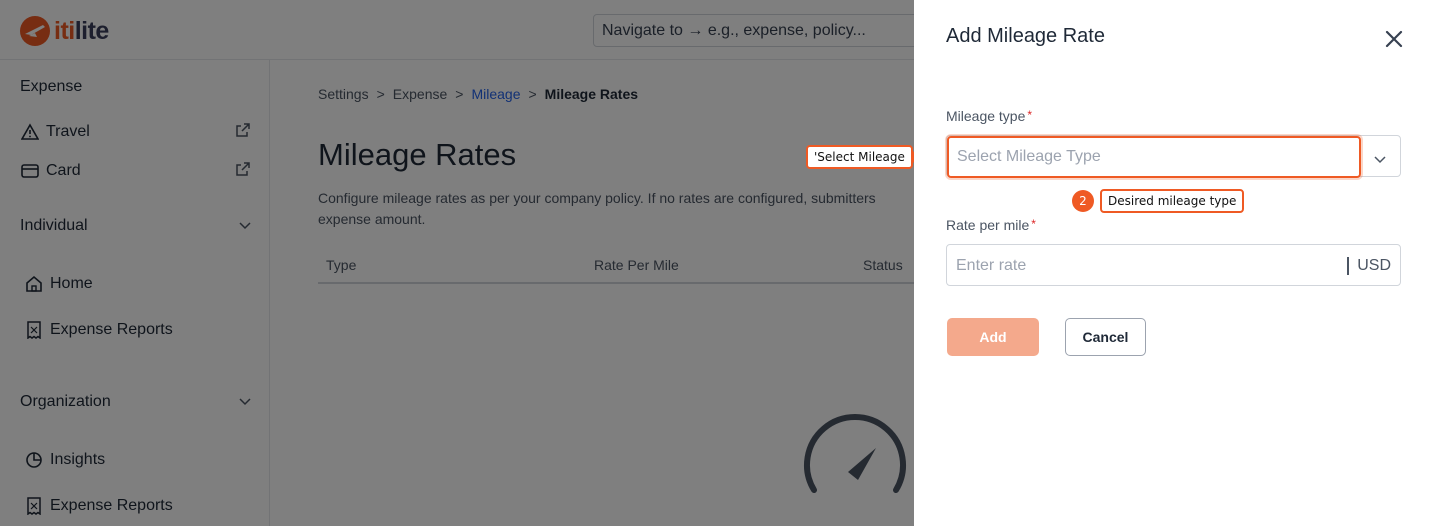 The width and height of the screenshot is (1440, 526). I want to click on mileage-type-select: Select Mileage Type, so click(1173, 156).